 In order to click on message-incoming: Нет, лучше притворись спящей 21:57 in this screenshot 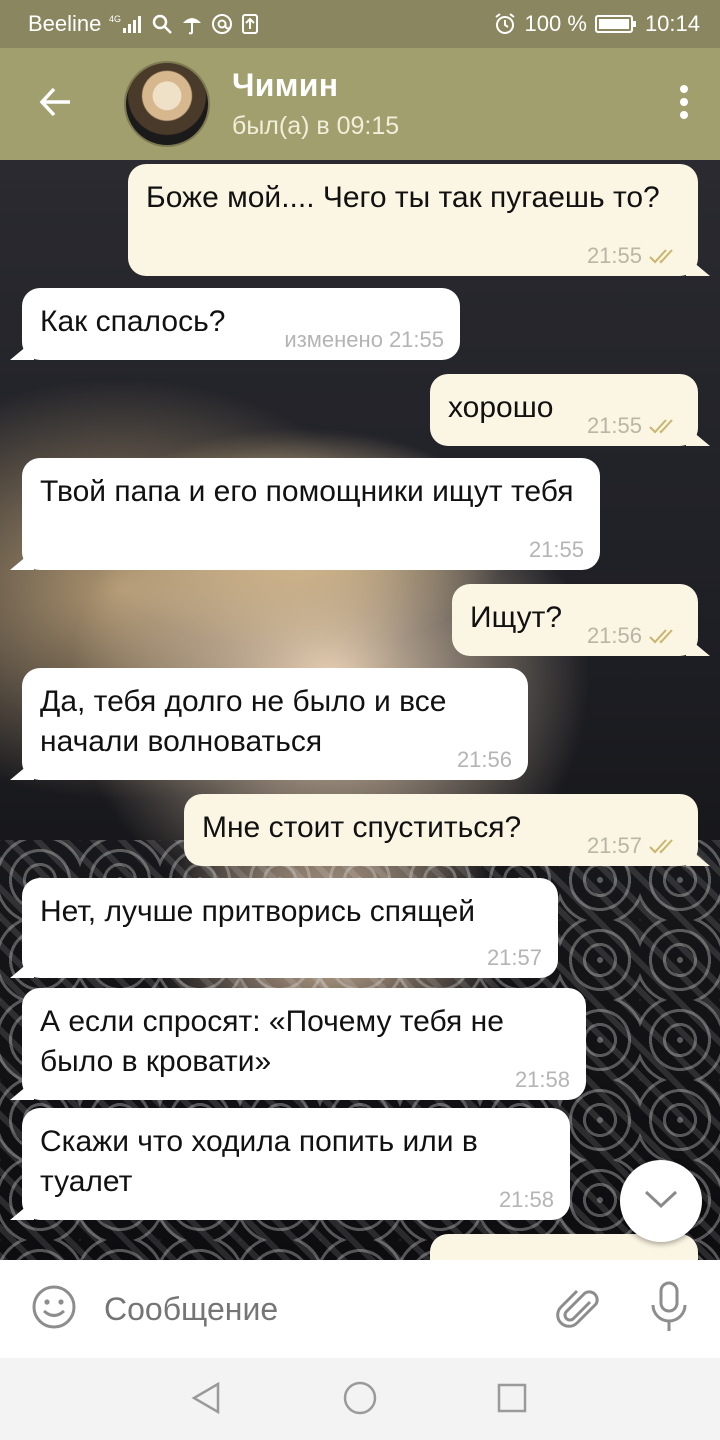, I will do `click(290, 928)`.